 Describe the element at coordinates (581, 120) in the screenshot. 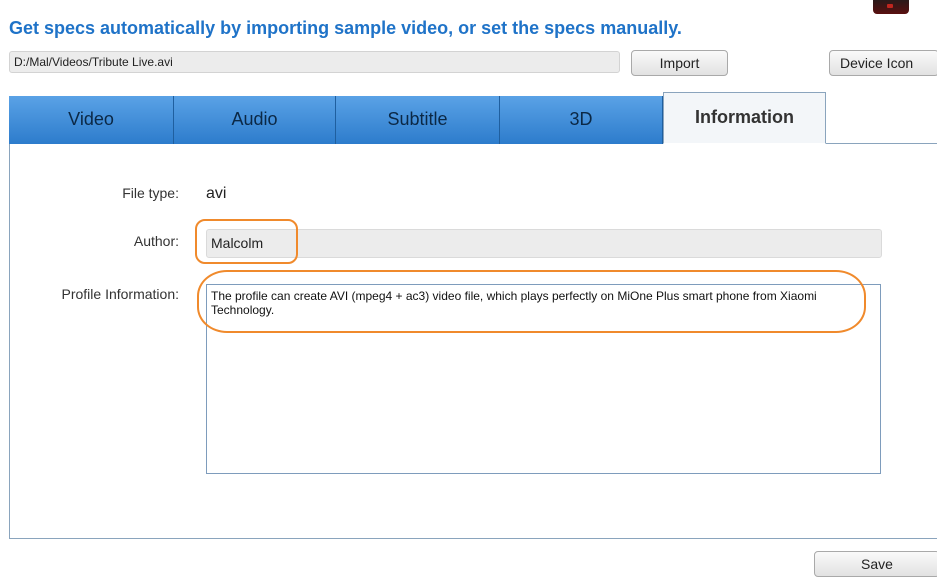

I see `tab-3d: 3D` at that location.